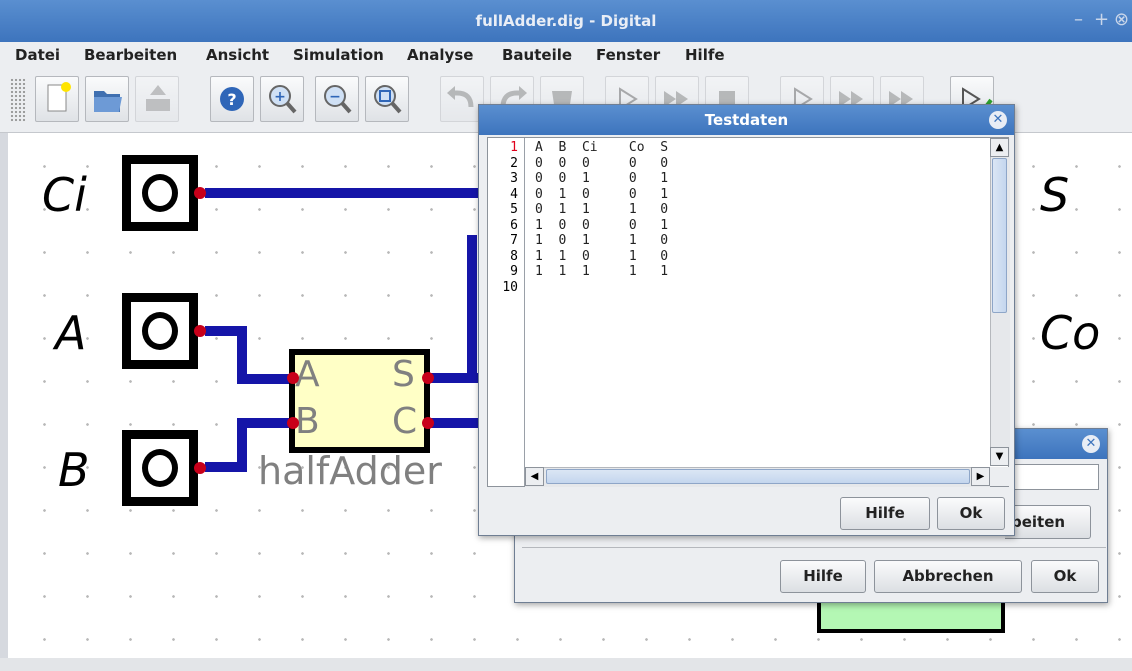 The width and height of the screenshot is (1132, 671). What do you see at coordinates (999, 147) in the screenshot?
I see `scroll-up-icon: ▲` at bounding box center [999, 147].